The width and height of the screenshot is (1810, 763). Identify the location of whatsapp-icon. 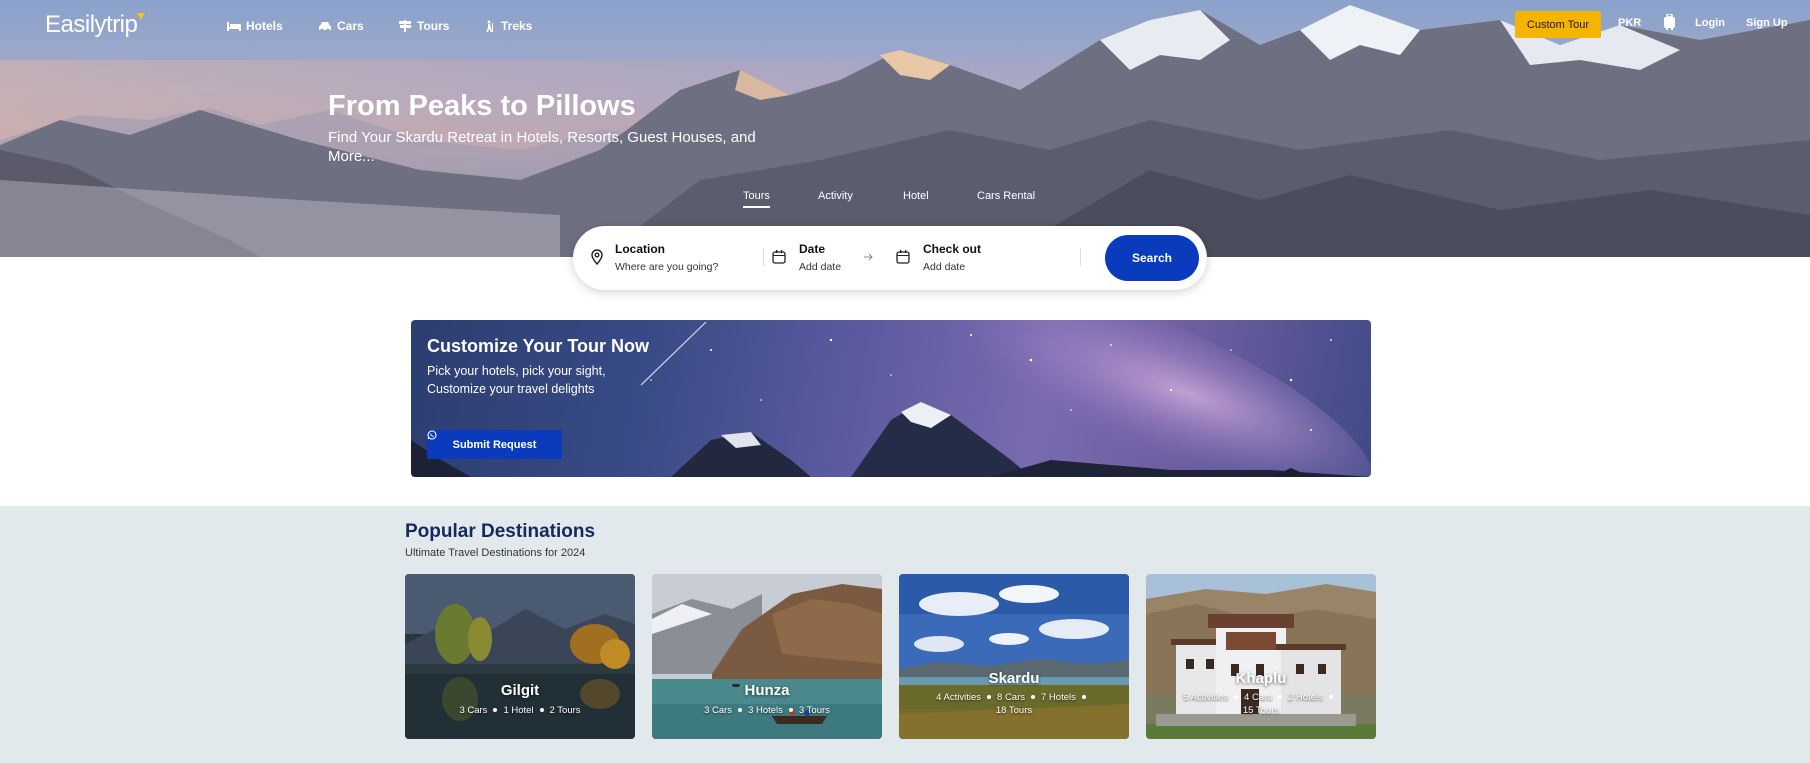
(432, 435).